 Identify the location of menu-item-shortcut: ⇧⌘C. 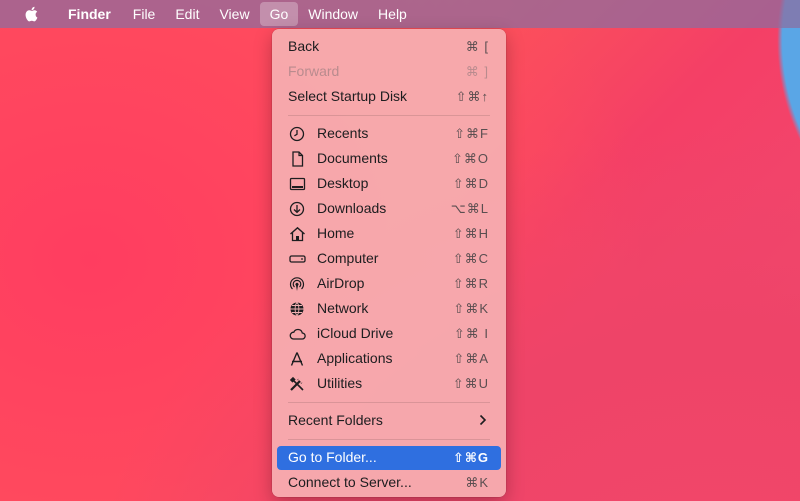
(470, 258).